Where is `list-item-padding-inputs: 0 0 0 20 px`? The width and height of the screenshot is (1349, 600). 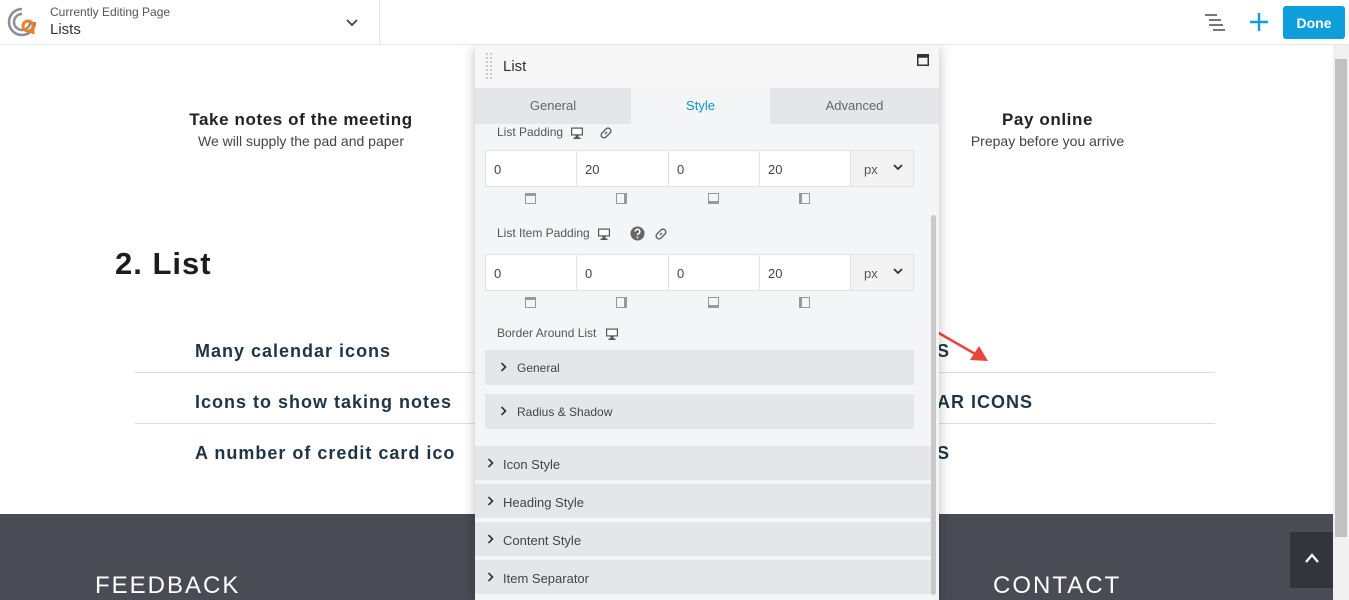
list-item-padding-inputs: 0 0 0 20 px is located at coordinates (699, 272).